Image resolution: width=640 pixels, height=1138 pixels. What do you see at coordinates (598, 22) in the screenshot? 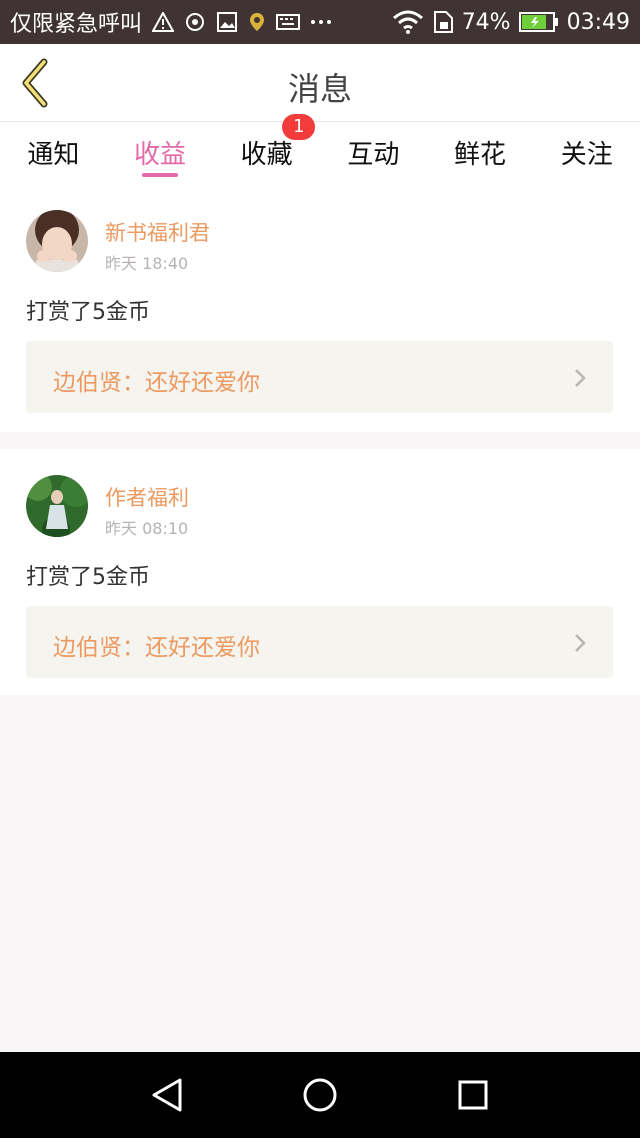
I see `clock: 03:49` at bounding box center [598, 22].